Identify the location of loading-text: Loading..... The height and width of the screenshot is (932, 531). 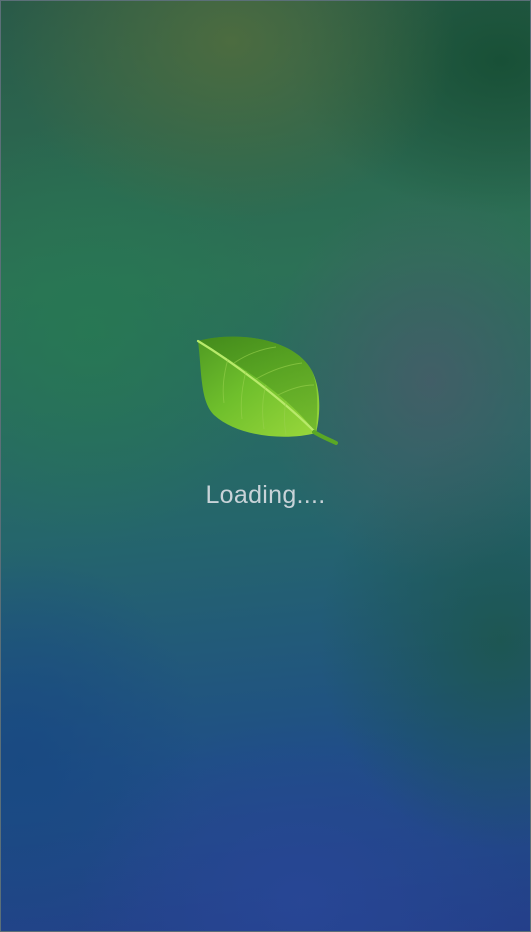
(265, 495).